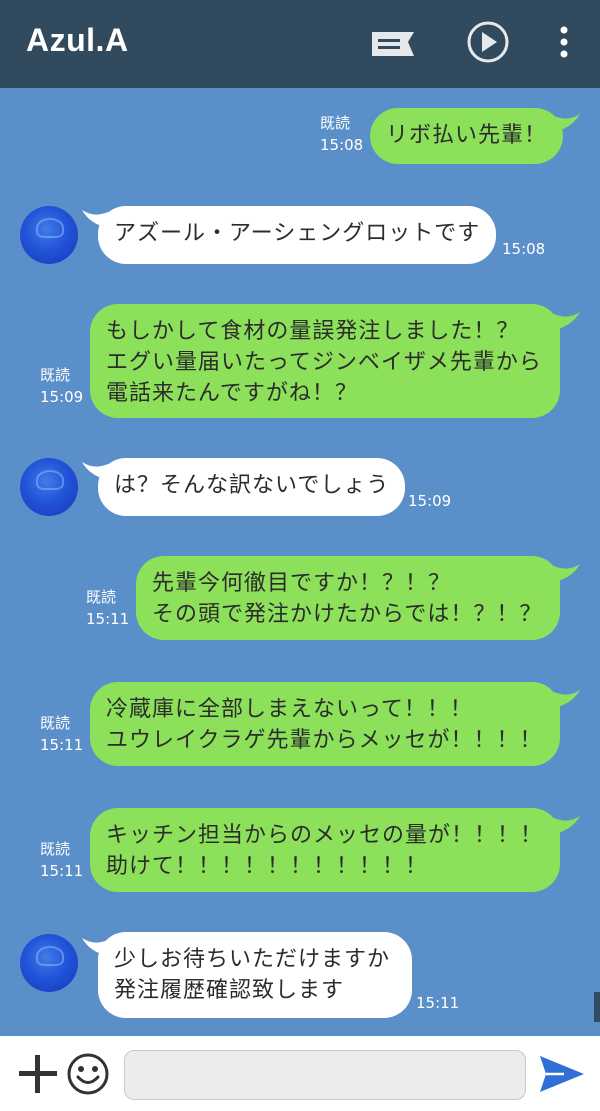 This screenshot has height=1111, width=600. Describe the element at coordinates (348, 598) in the screenshot. I see `outgoing-message: 先輩今何徹目ですか！？！？ その頭で発注かけたからでは！？！？` at that location.